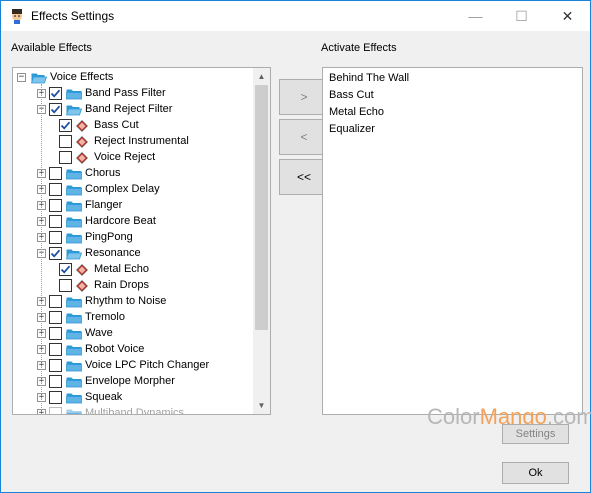 The height and width of the screenshot is (493, 591). What do you see at coordinates (105, 317) in the screenshot?
I see `tree-item-label: Tremolo` at bounding box center [105, 317].